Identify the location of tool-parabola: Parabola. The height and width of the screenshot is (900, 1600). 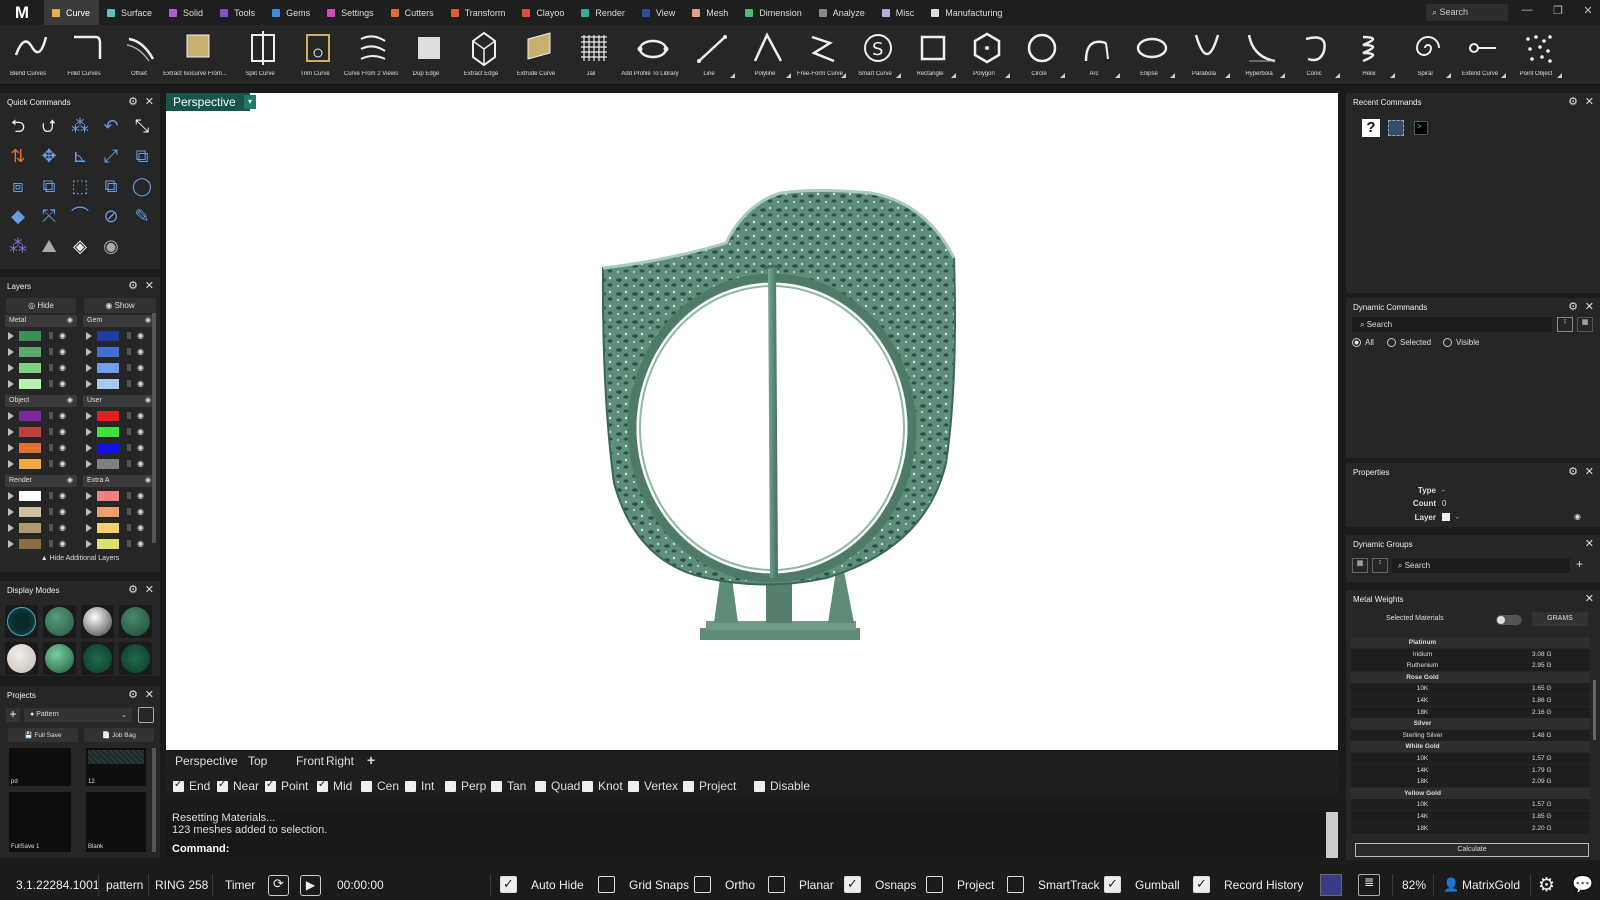
(1204, 55).